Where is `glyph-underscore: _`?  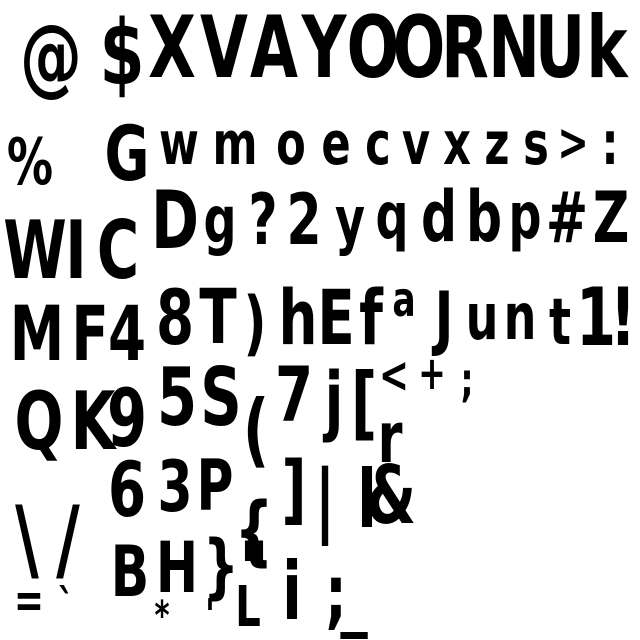
glyph-underscore: _ is located at coordinates (354, 594).